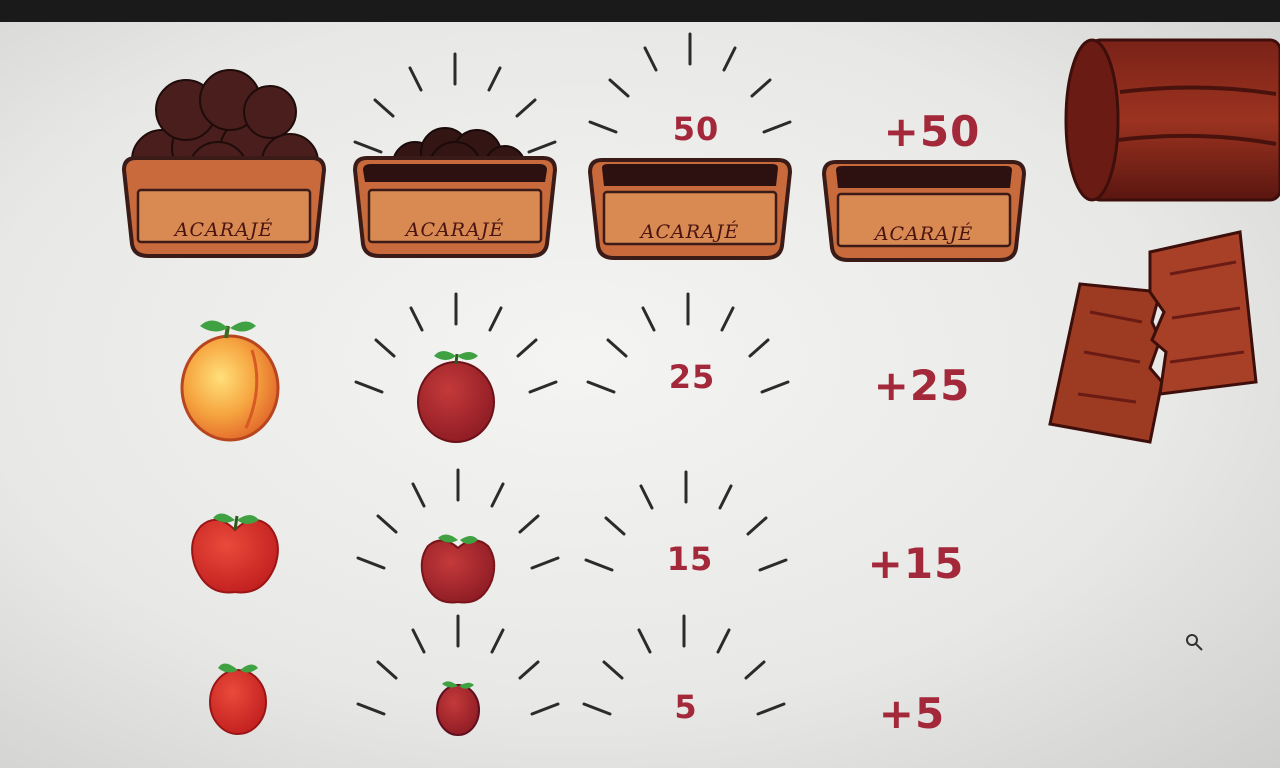 This screenshot has width=1280, height=768. I want to click on score-value: 25, so click(692, 377).